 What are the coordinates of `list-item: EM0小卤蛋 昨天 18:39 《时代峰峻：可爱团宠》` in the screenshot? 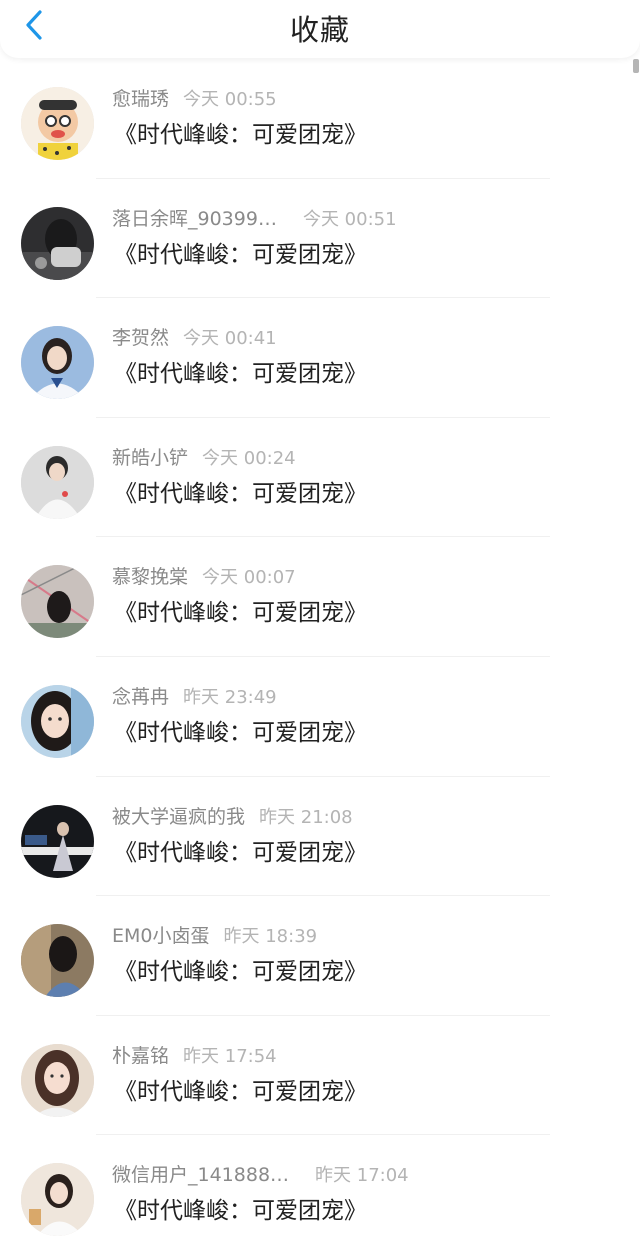 It's located at (320, 956).